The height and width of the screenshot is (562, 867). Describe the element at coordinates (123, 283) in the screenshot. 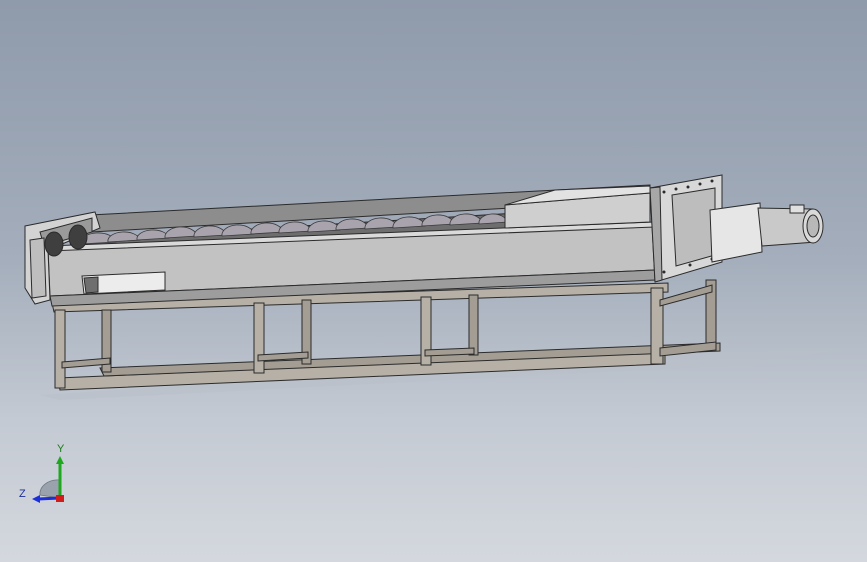

I see `discharge-port` at that location.